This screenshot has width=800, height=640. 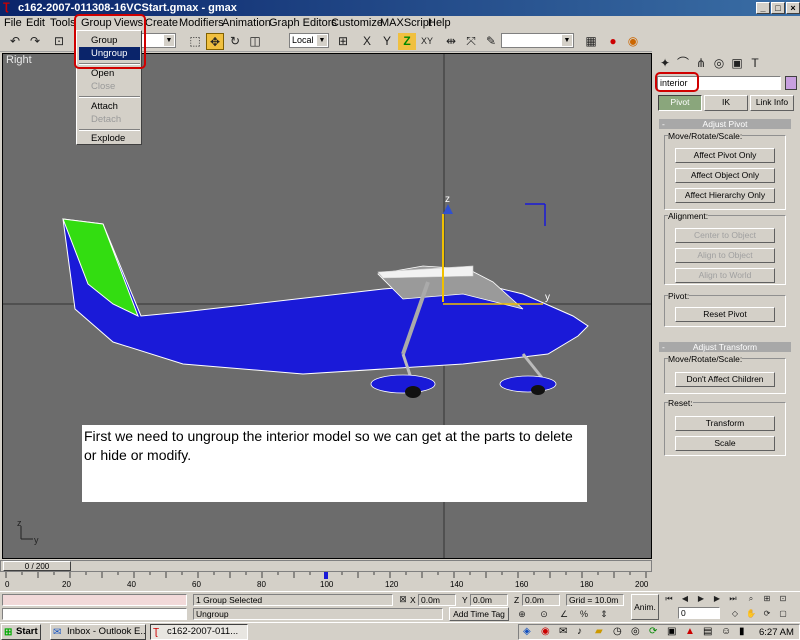 I want to click on reset-pivot-button: Reset Pivot, so click(x=725, y=314).